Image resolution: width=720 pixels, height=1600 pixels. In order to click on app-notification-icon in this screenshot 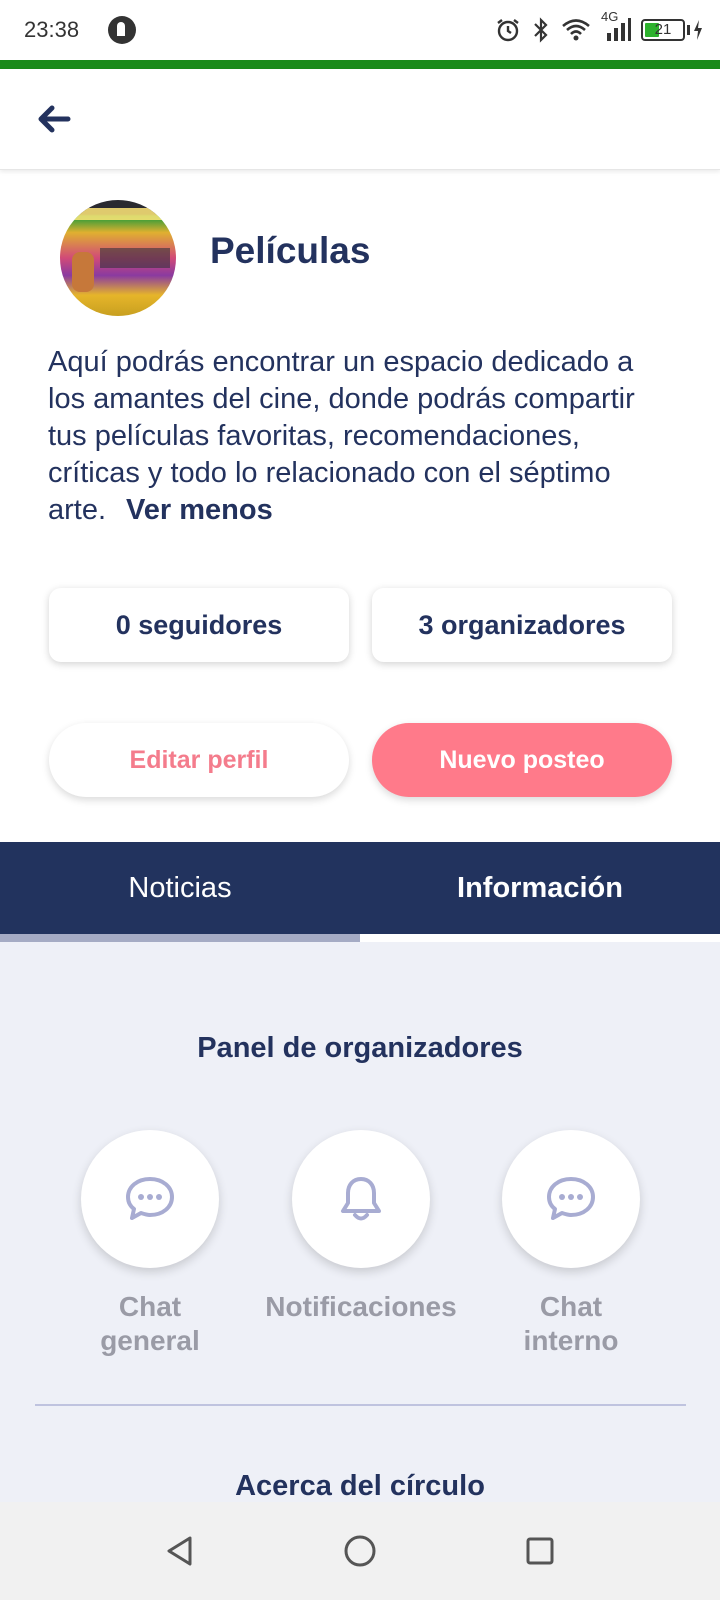, I will do `click(122, 30)`.